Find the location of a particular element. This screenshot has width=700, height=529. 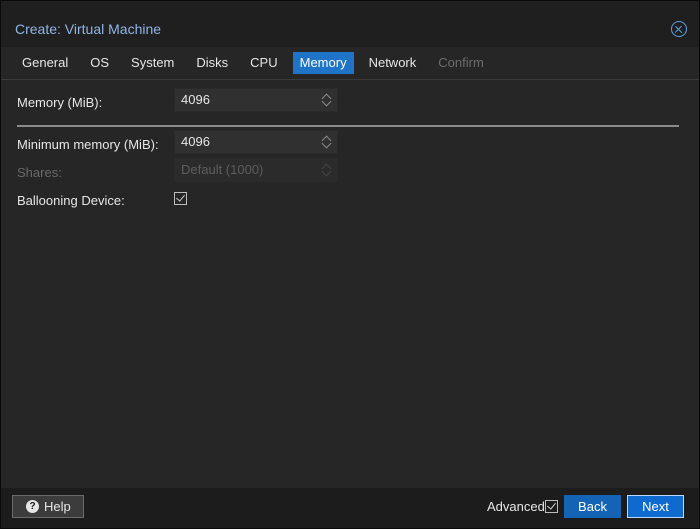

tab-cpu: CPU is located at coordinates (263, 63).